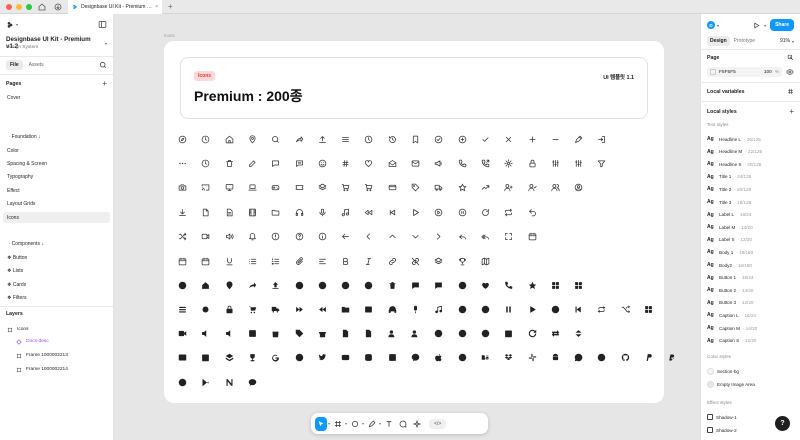  I want to click on pin-f-icon, so click(229, 286).